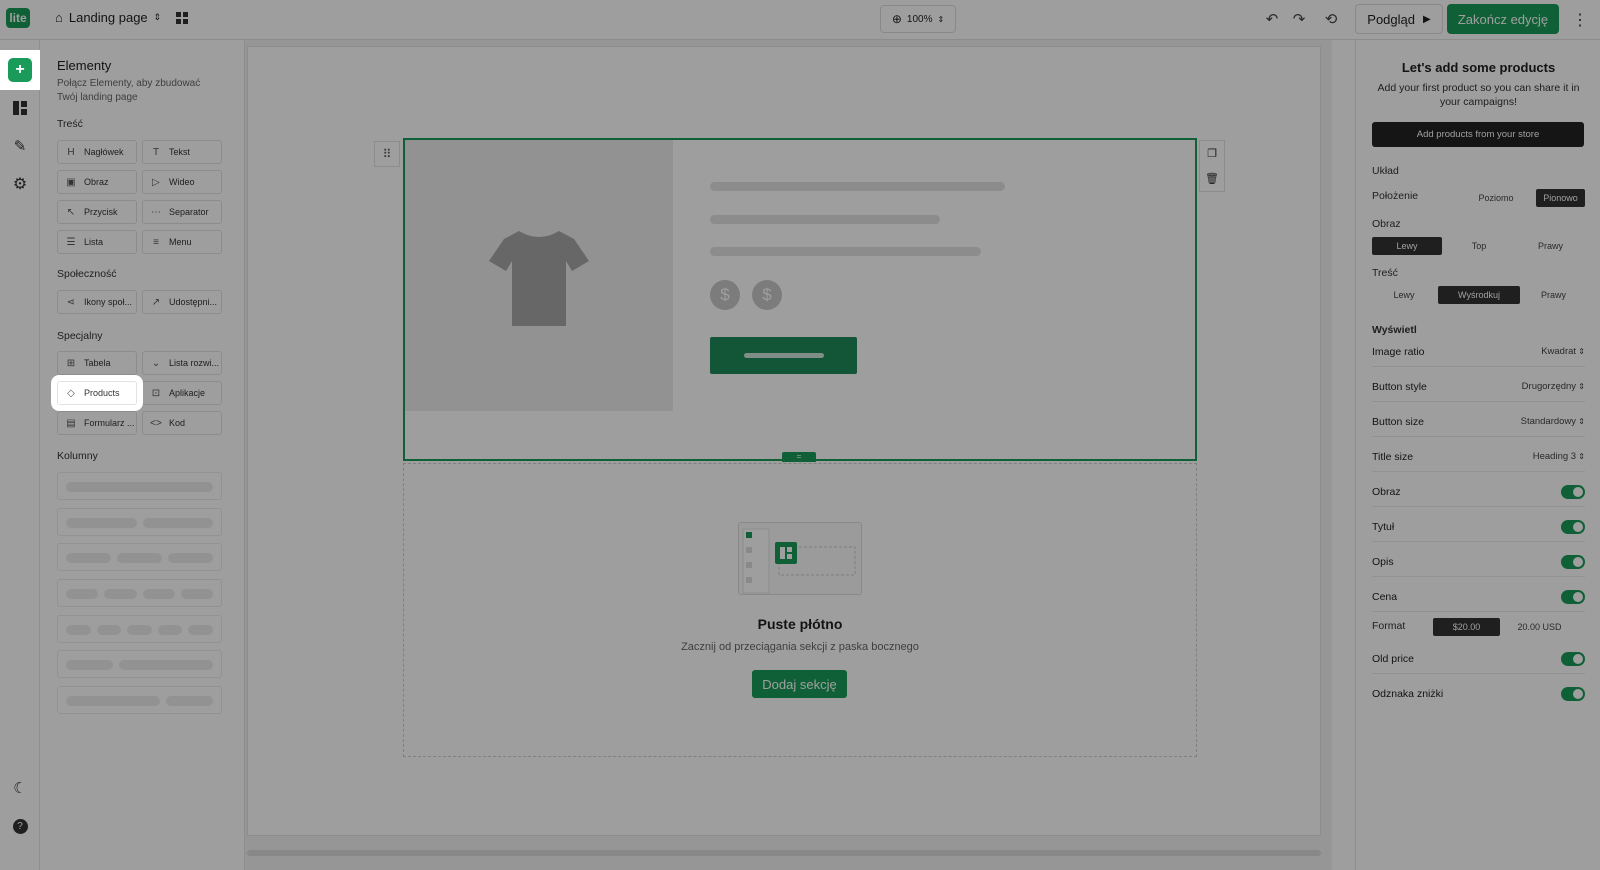  I want to click on grid-icon, so click(182, 20).